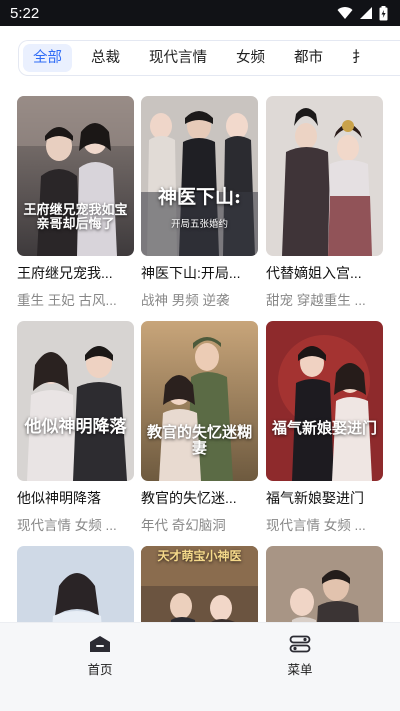 The height and width of the screenshot is (711, 400). I want to click on tab-ceo: 总裁, so click(105, 58).